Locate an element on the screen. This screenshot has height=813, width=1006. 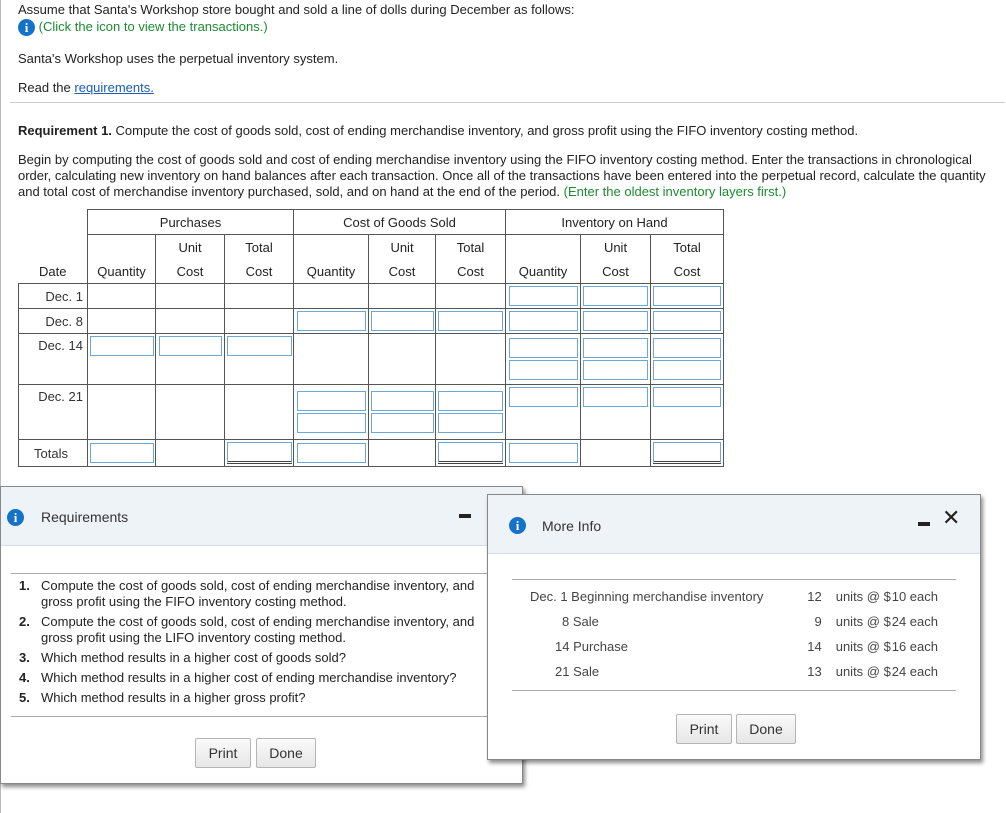
read-prefix: Read the is located at coordinates (44, 87).